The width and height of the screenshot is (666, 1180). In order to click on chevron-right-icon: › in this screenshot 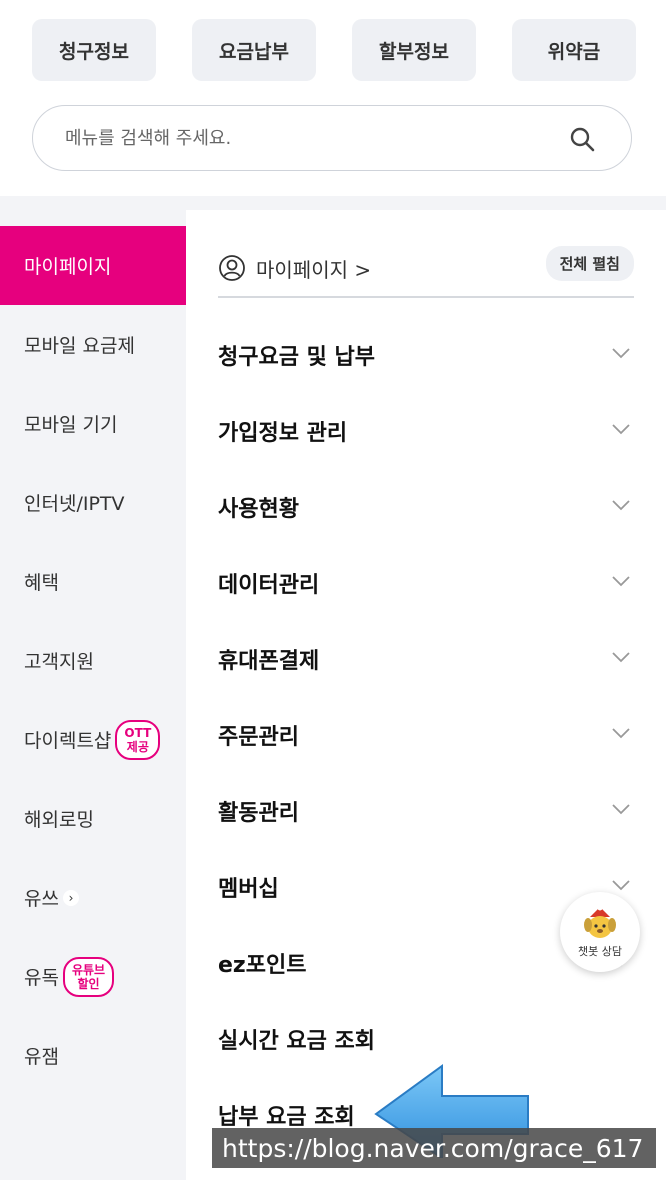, I will do `click(70, 897)`.